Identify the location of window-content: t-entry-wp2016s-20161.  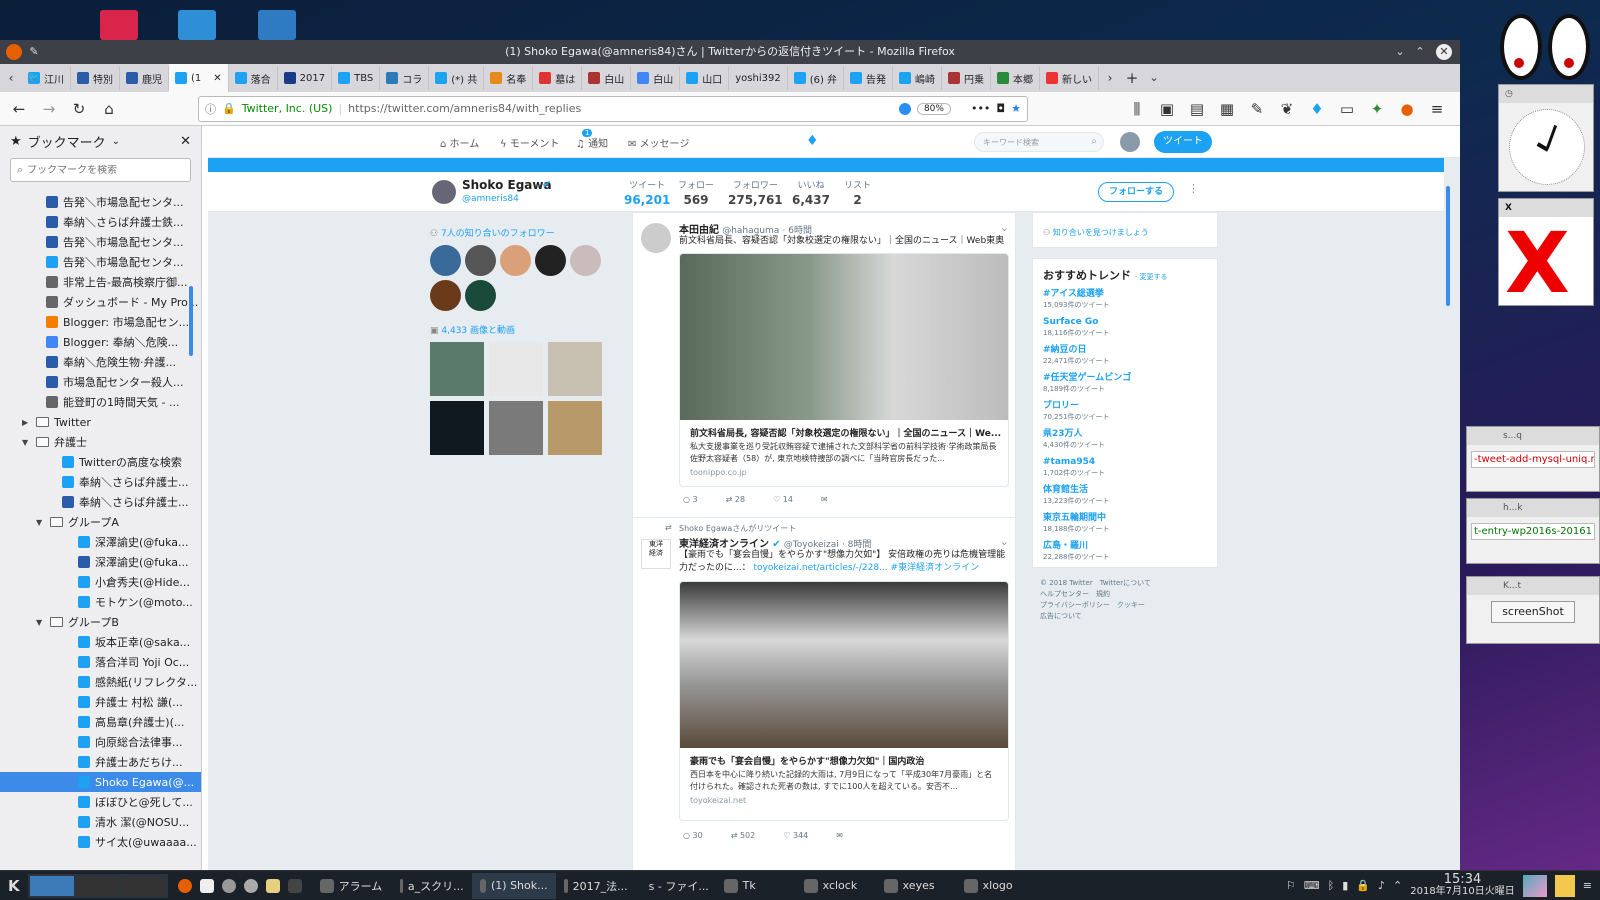
(1533, 531).